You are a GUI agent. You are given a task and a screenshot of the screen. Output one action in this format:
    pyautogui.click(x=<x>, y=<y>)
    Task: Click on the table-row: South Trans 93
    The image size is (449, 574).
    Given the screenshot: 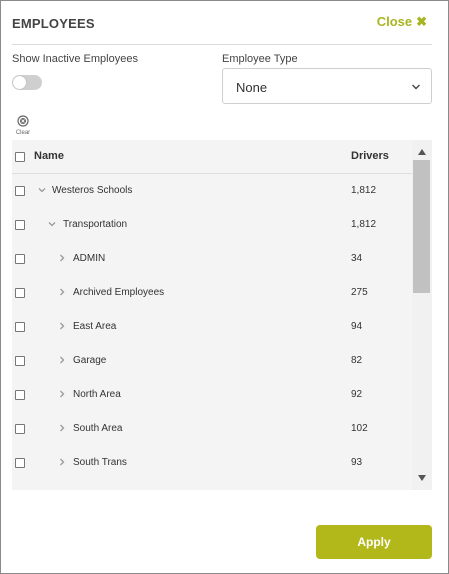 What is the action you would take?
    pyautogui.click(x=212, y=463)
    